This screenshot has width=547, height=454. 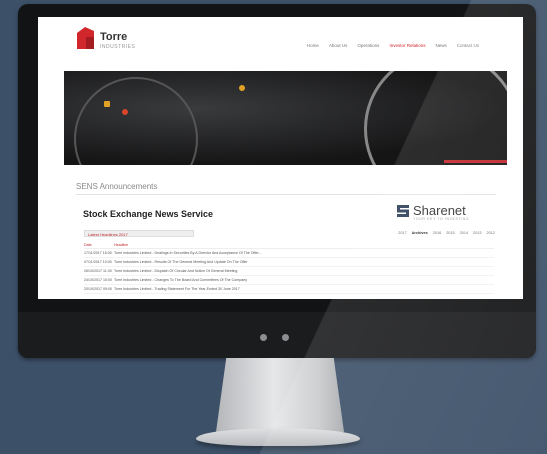 What do you see at coordinates (136, 121) in the screenshot?
I see `dashboard-gauge-graphic` at bounding box center [136, 121].